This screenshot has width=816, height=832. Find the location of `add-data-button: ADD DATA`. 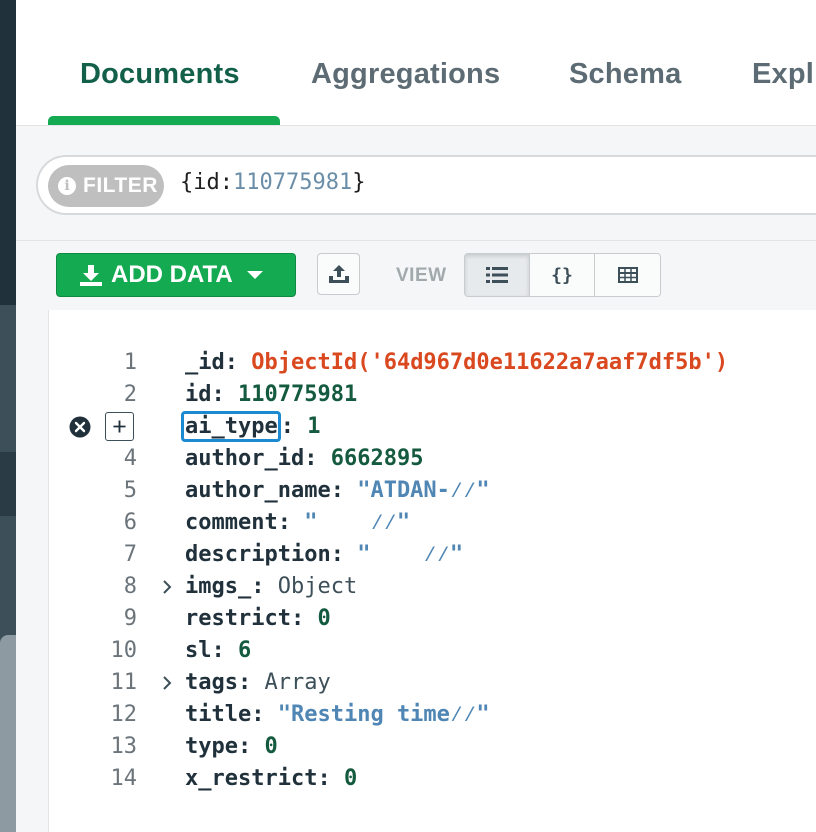

add-data-button: ADD DATA is located at coordinates (176, 275).